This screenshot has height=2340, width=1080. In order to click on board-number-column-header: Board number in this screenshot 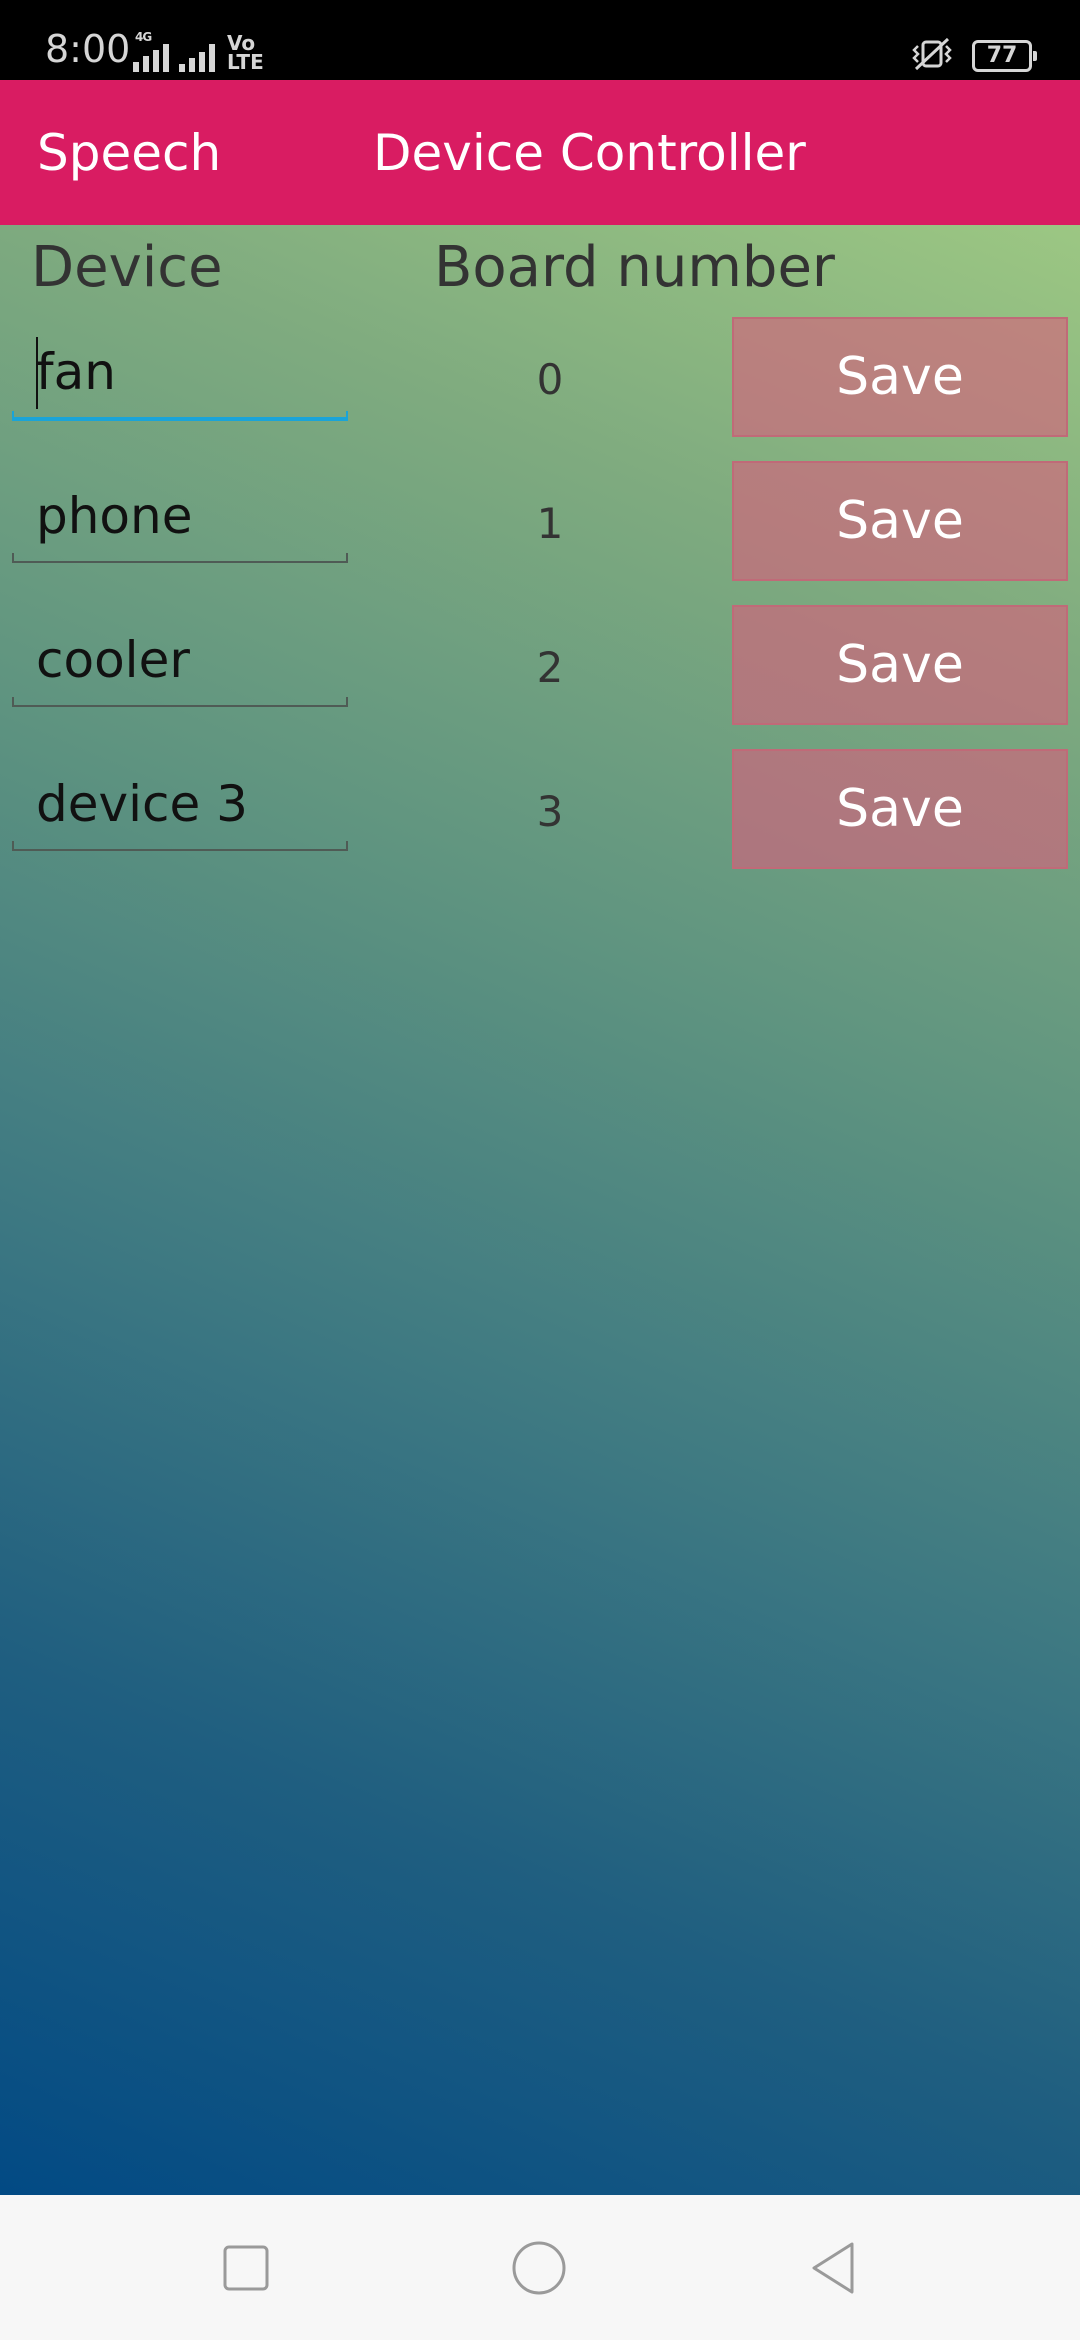, I will do `click(634, 267)`.